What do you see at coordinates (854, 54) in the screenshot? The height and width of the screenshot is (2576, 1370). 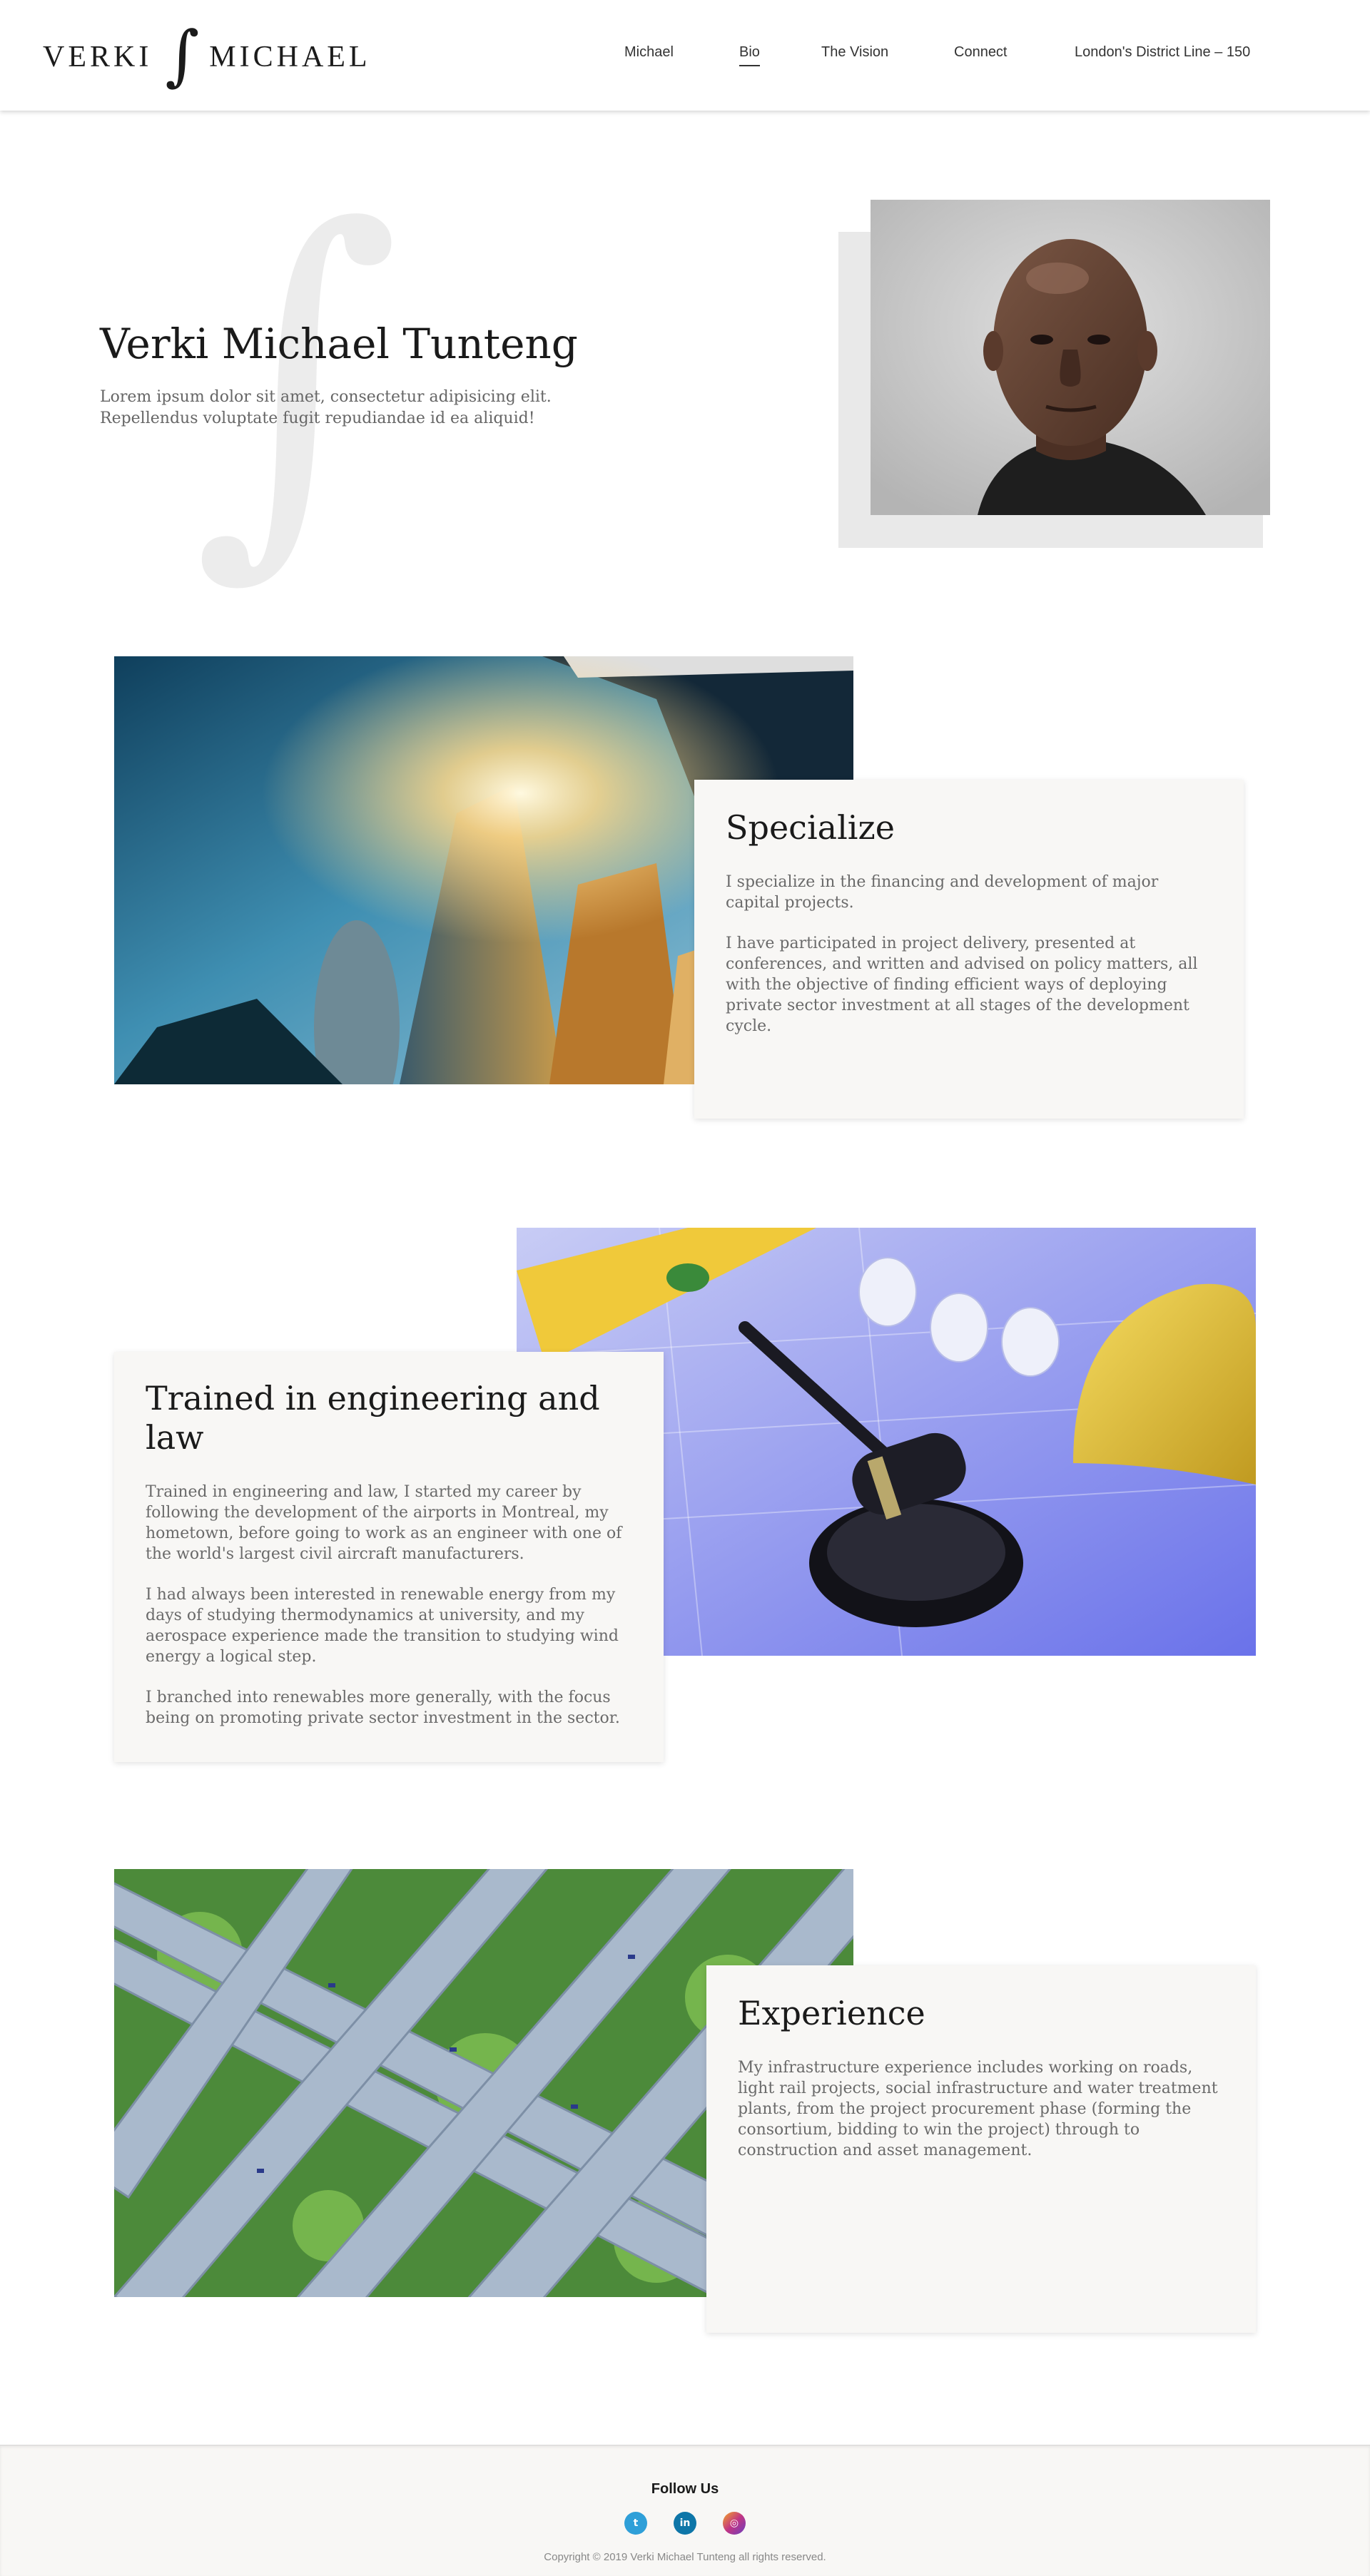 I see `nav-the-vision: The Vision` at bounding box center [854, 54].